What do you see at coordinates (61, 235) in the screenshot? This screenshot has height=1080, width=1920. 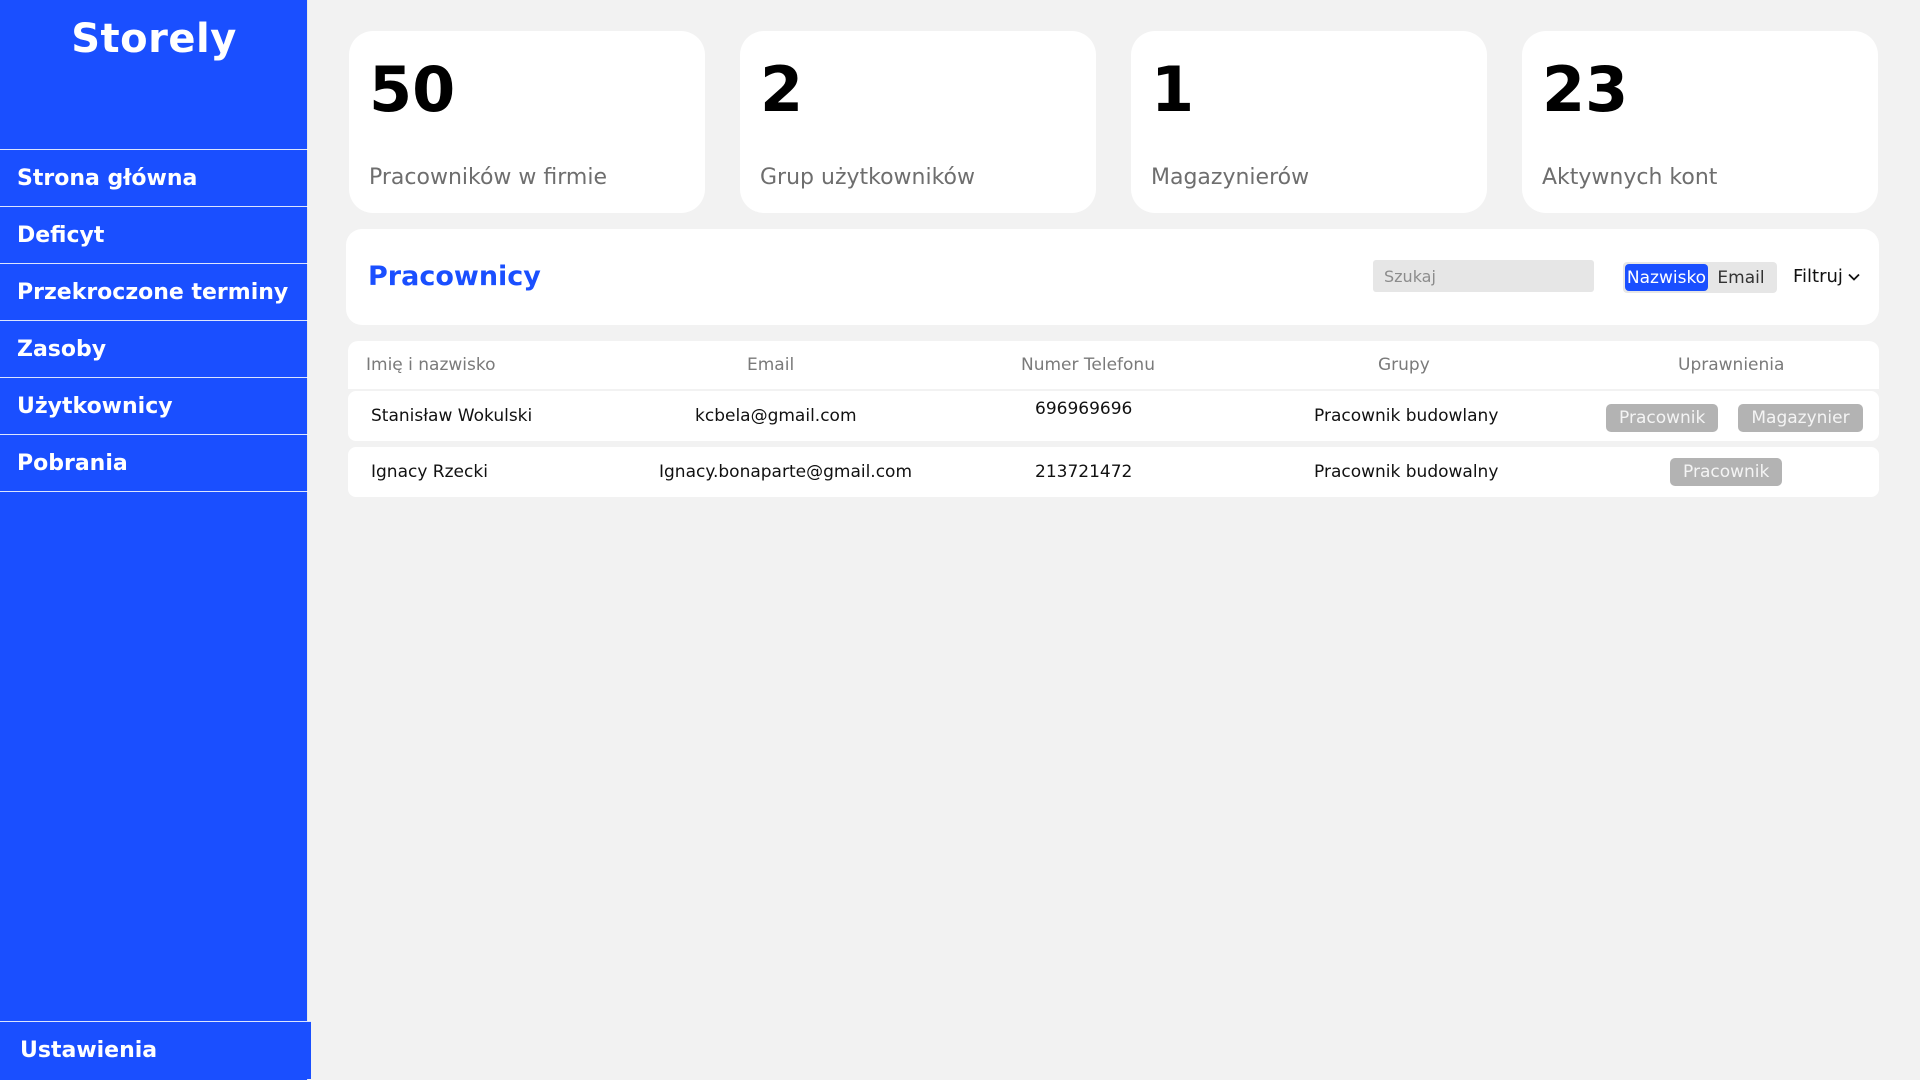 I see `sidebar-item-label: Deficyt` at bounding box center [61, 235].